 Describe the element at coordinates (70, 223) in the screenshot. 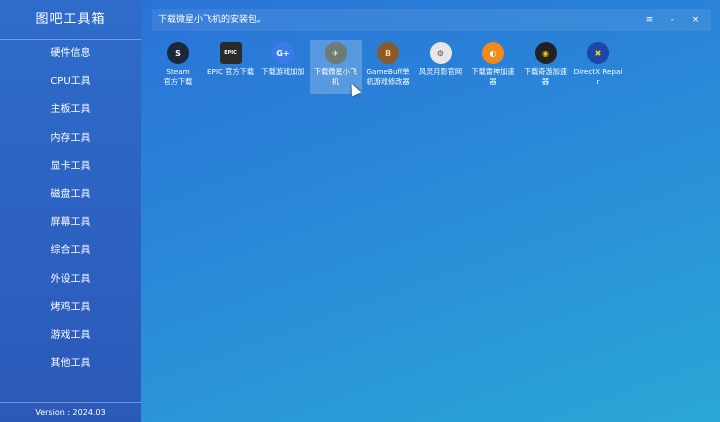

I see `sidebar-item-screen-tools: 屏幕工具` at that location.